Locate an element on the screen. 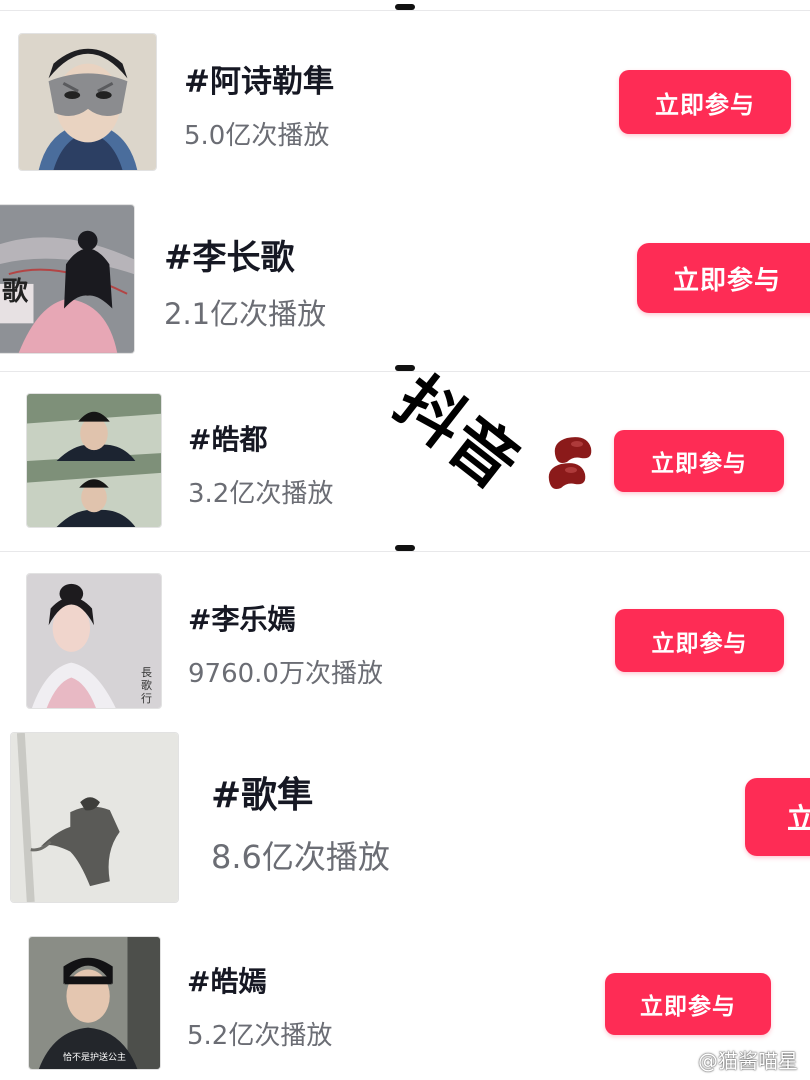 This screenshot has height=1080, width=810. thumbnail-caption: 歌 is located at coordinates (15, 292).